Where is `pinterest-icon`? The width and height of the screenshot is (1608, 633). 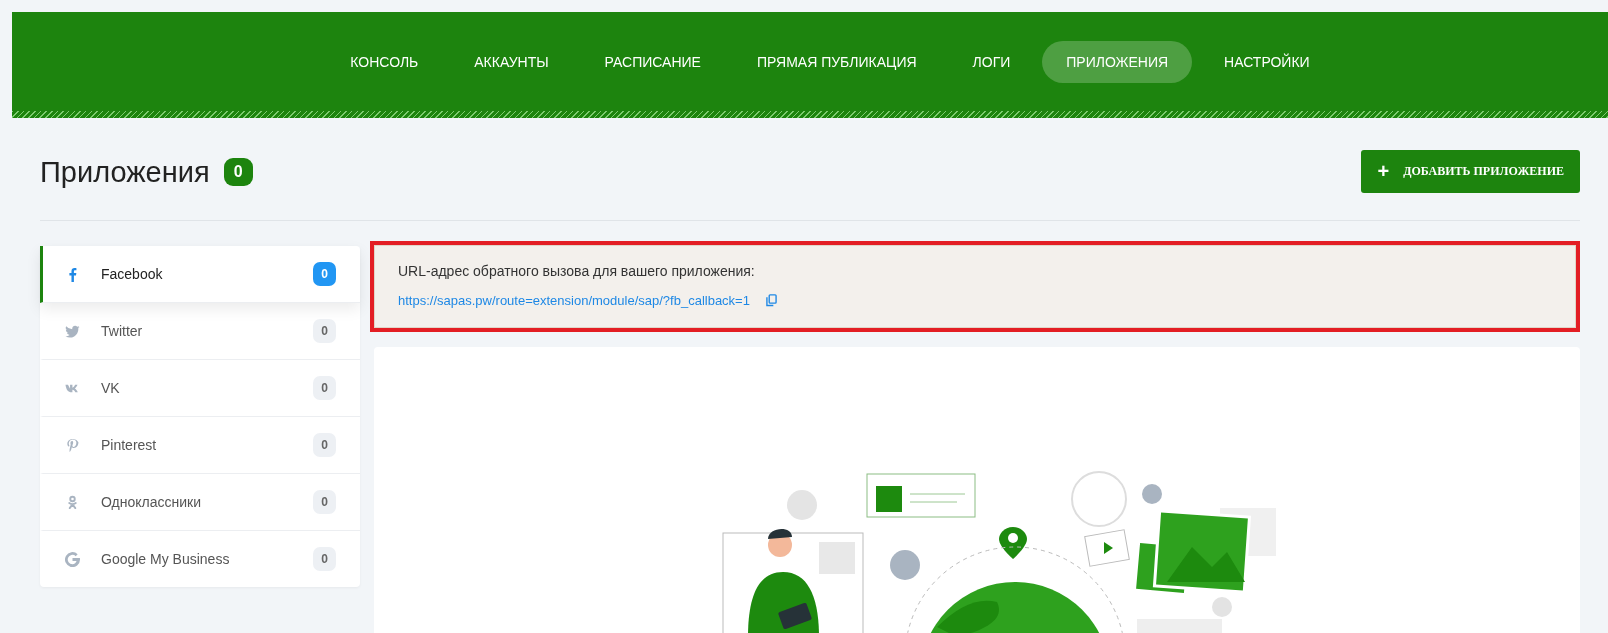
pinterest-icon is located at coordinates (72, 445).